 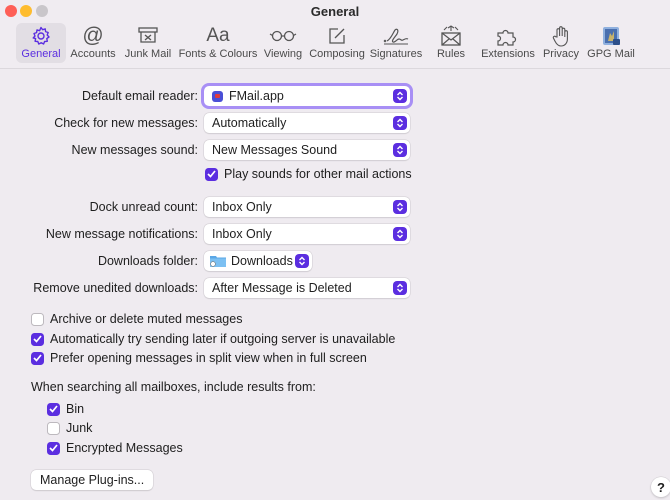 I want to click on search-encrypted-checkbox, so click(x=53, y=448).